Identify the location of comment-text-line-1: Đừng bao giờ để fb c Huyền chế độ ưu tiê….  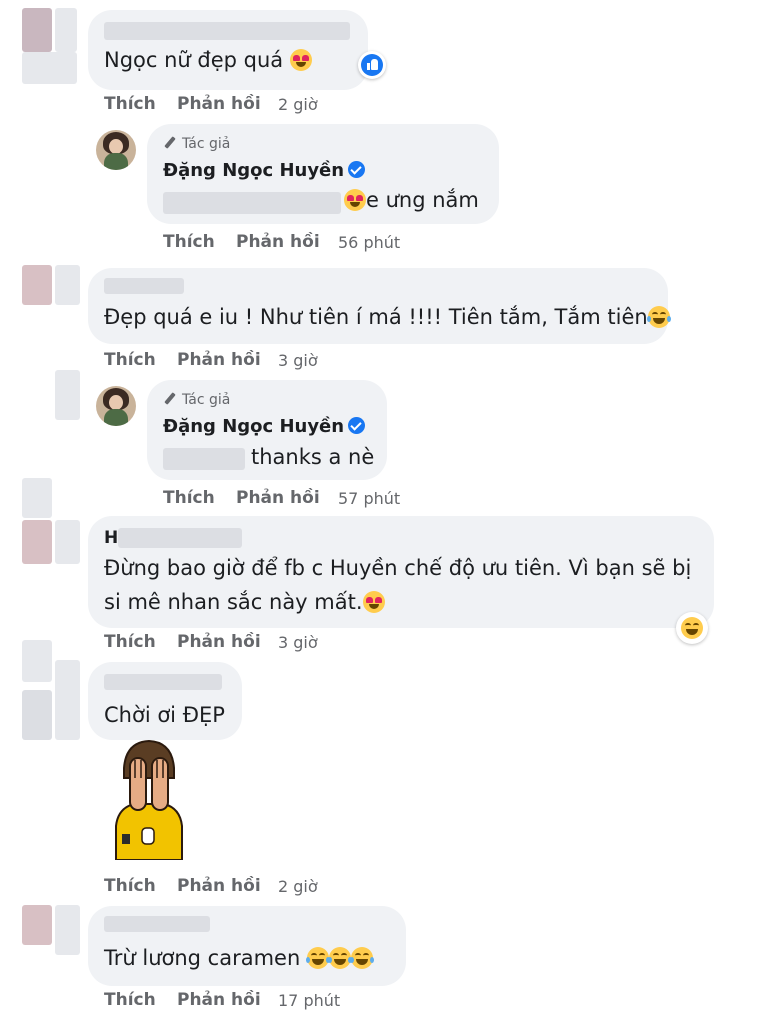
(398, 568).